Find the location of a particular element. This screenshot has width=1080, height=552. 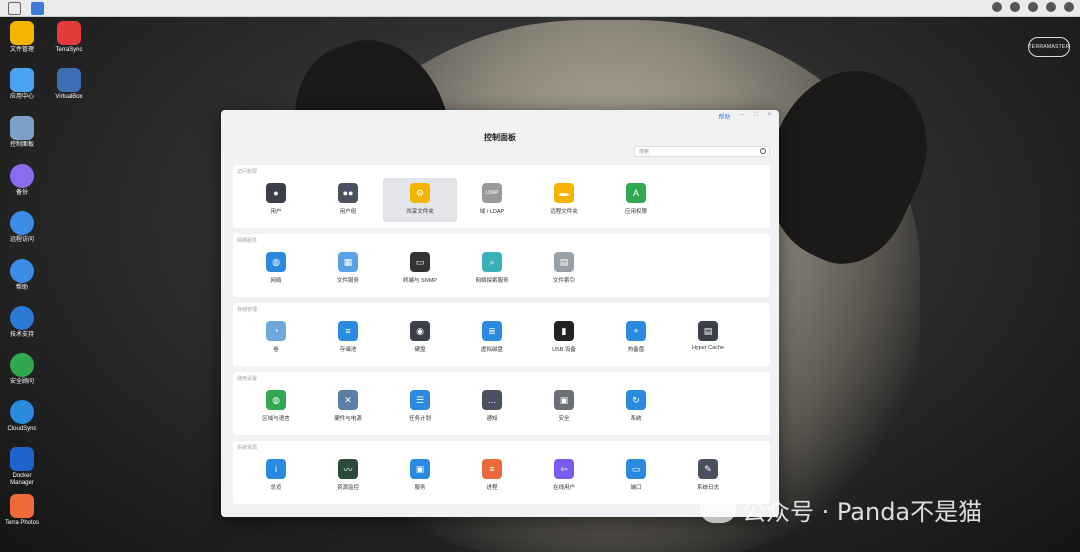

panel-item-label: 终端与 SNMP is located at coordinates (420, 281).